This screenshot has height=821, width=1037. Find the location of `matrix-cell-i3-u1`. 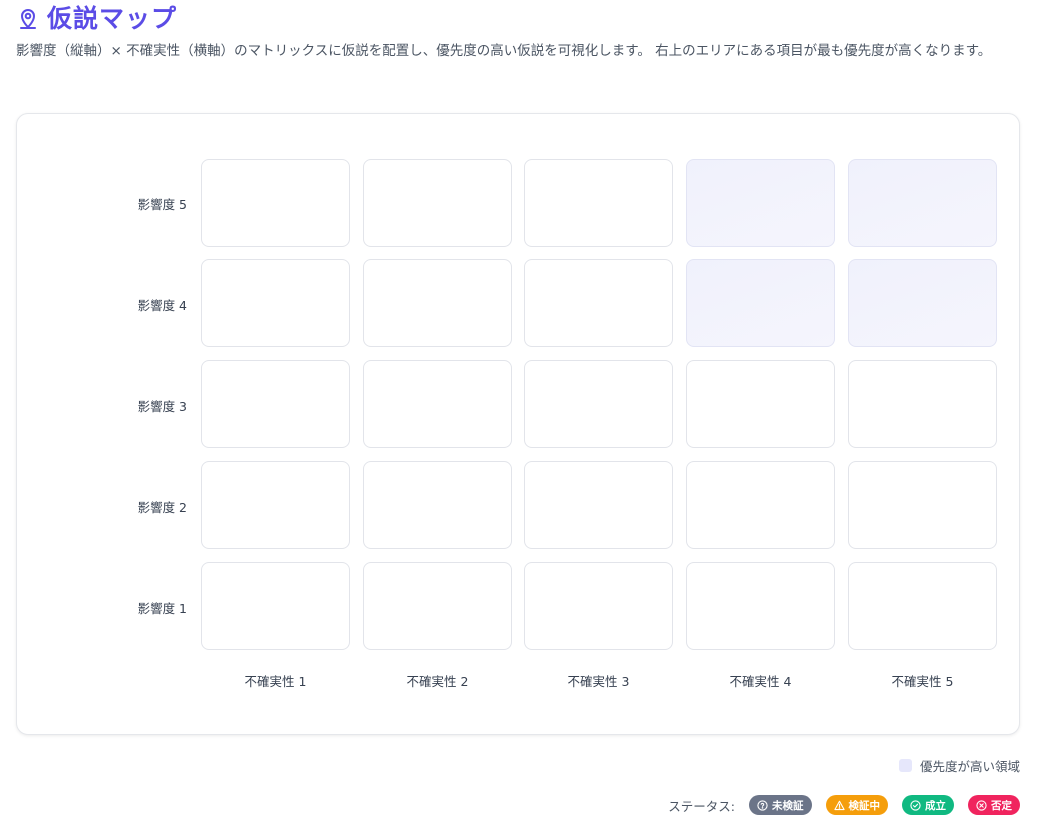

matrix-cell-i3-u1 is located at coordinates (275, 404).